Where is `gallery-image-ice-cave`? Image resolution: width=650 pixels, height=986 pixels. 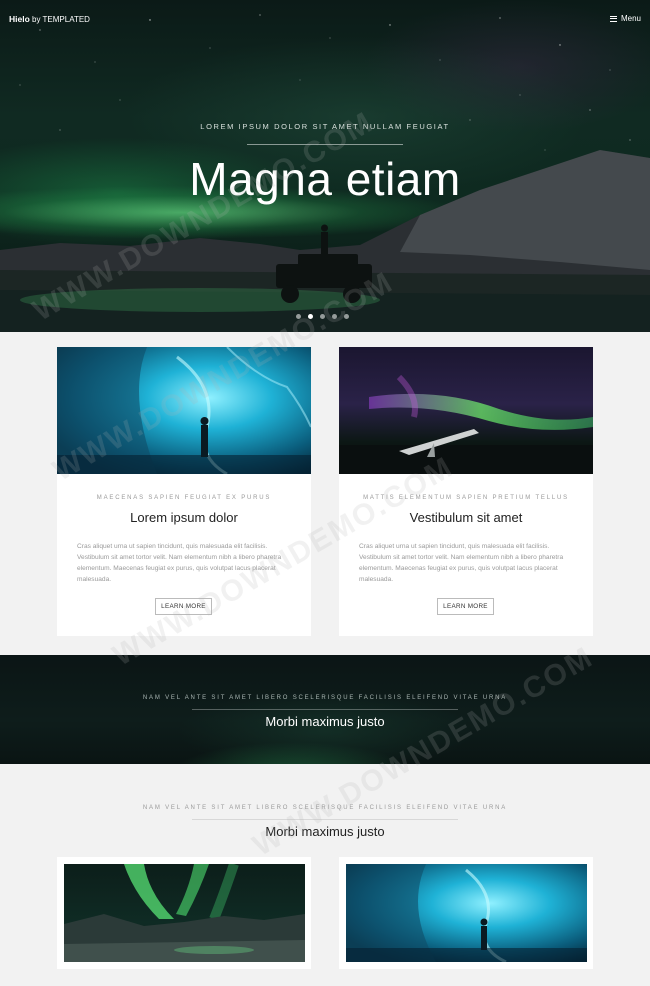
gallery-image-ice-cave is located at coordinates (466, 913).